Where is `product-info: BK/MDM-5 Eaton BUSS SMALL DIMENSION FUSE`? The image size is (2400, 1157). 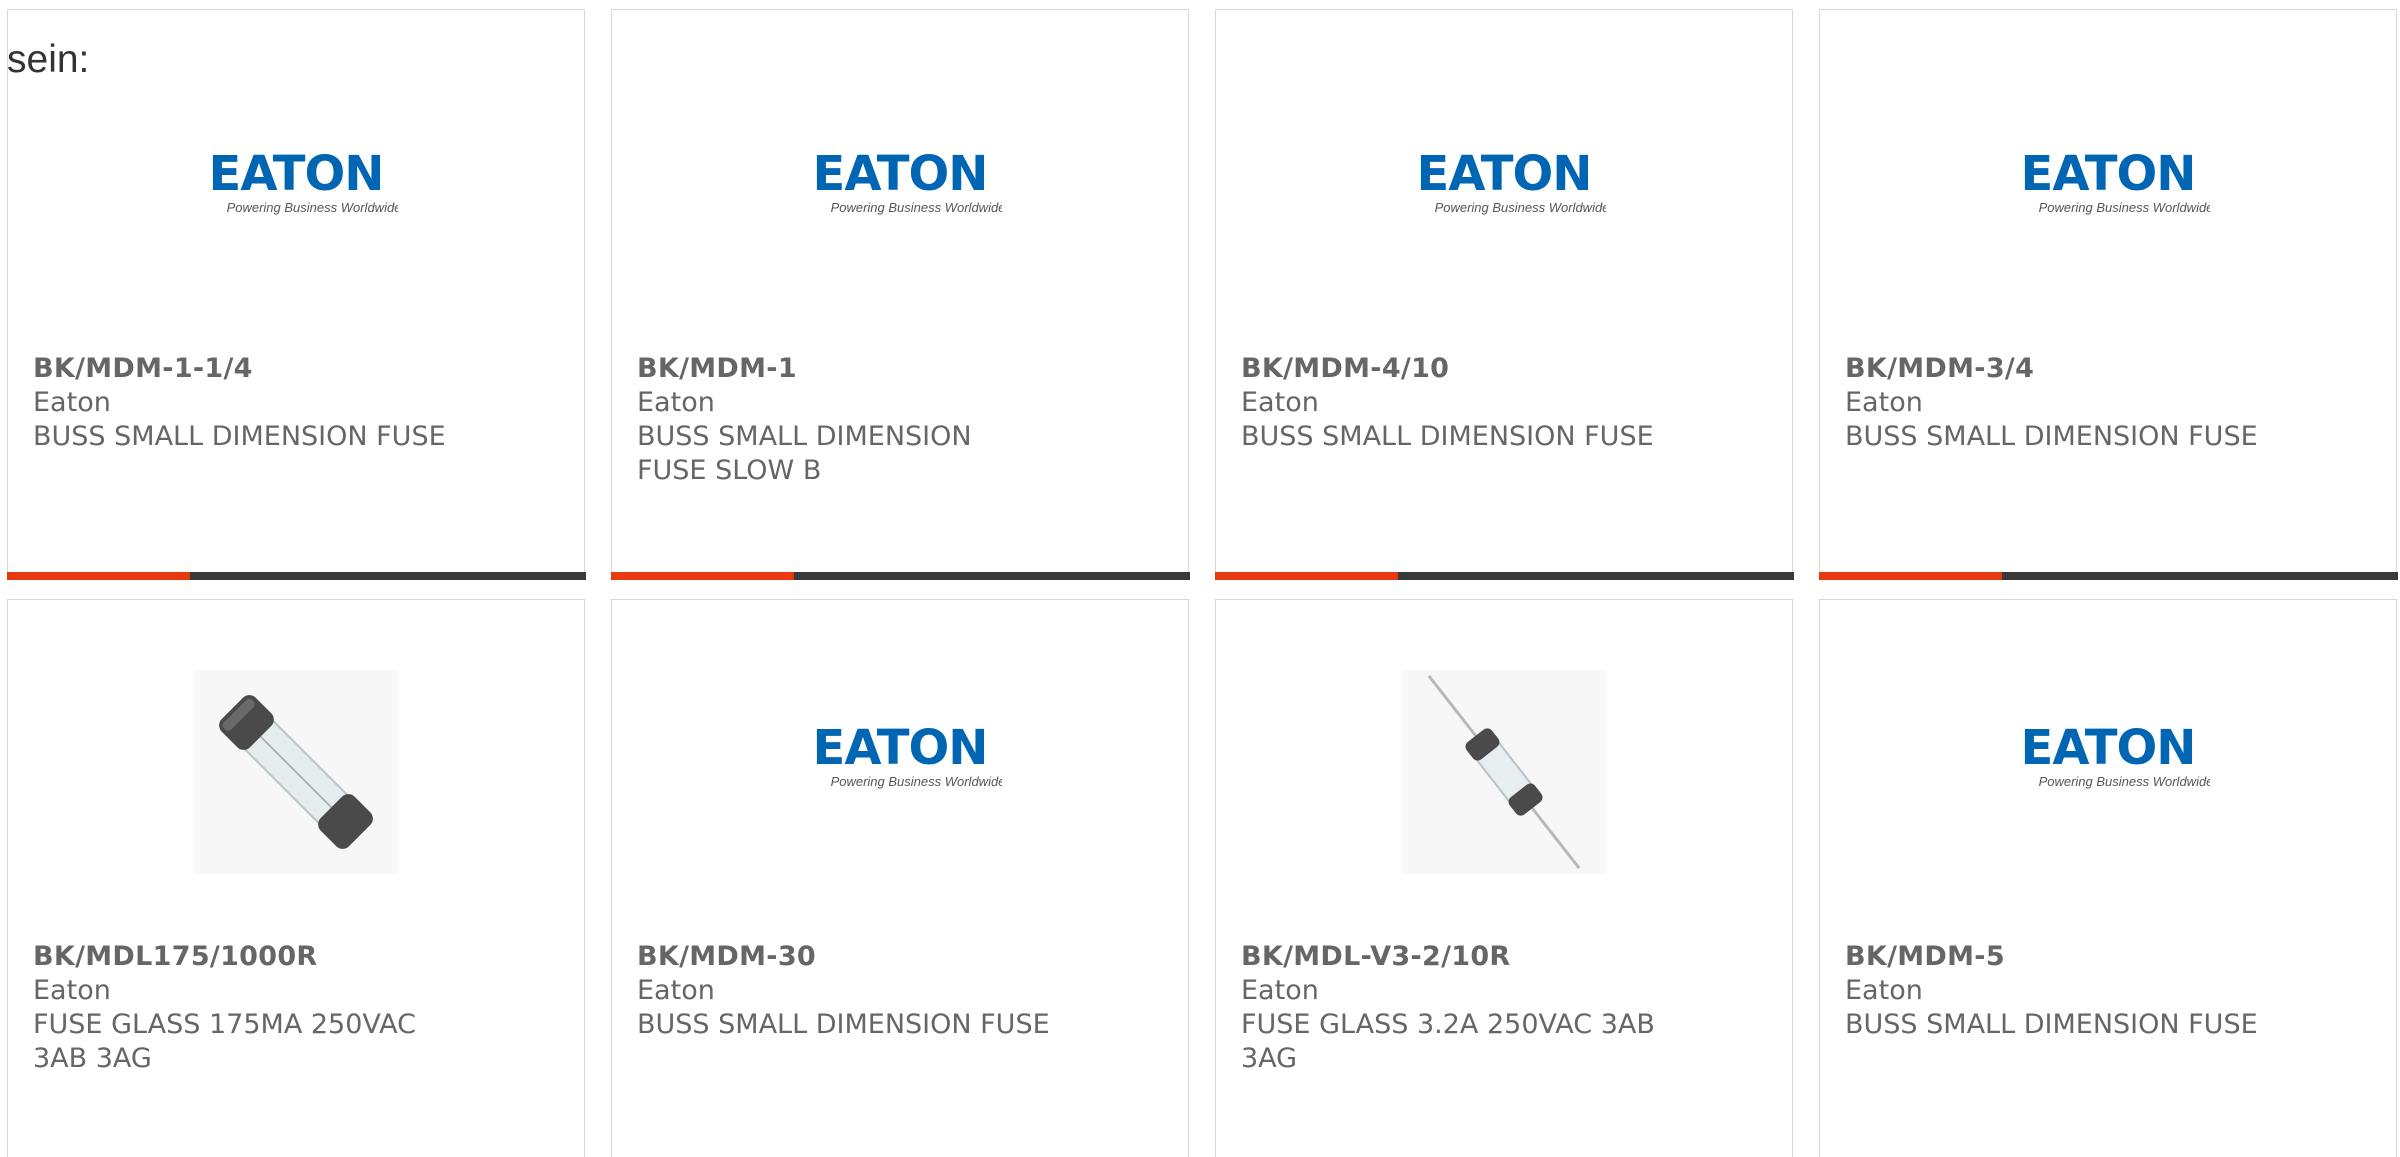 product-info: BK/MDM-5 Eaton BUSS SMALL DIMENSION FUSE is located at coordinates (2051, 991).